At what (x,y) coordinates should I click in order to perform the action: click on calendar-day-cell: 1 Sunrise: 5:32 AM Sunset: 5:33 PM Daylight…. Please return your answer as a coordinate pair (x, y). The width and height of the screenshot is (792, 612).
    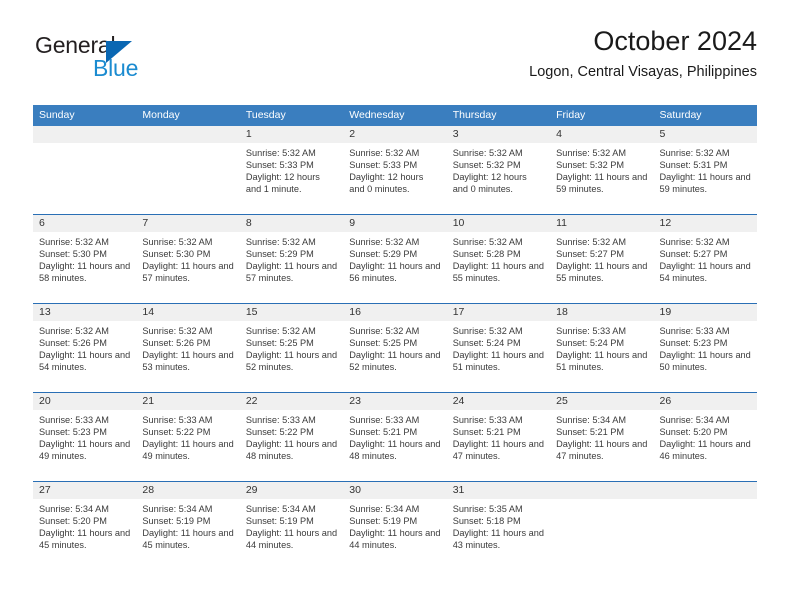
    Looking at the image, I should click on (291, 170).